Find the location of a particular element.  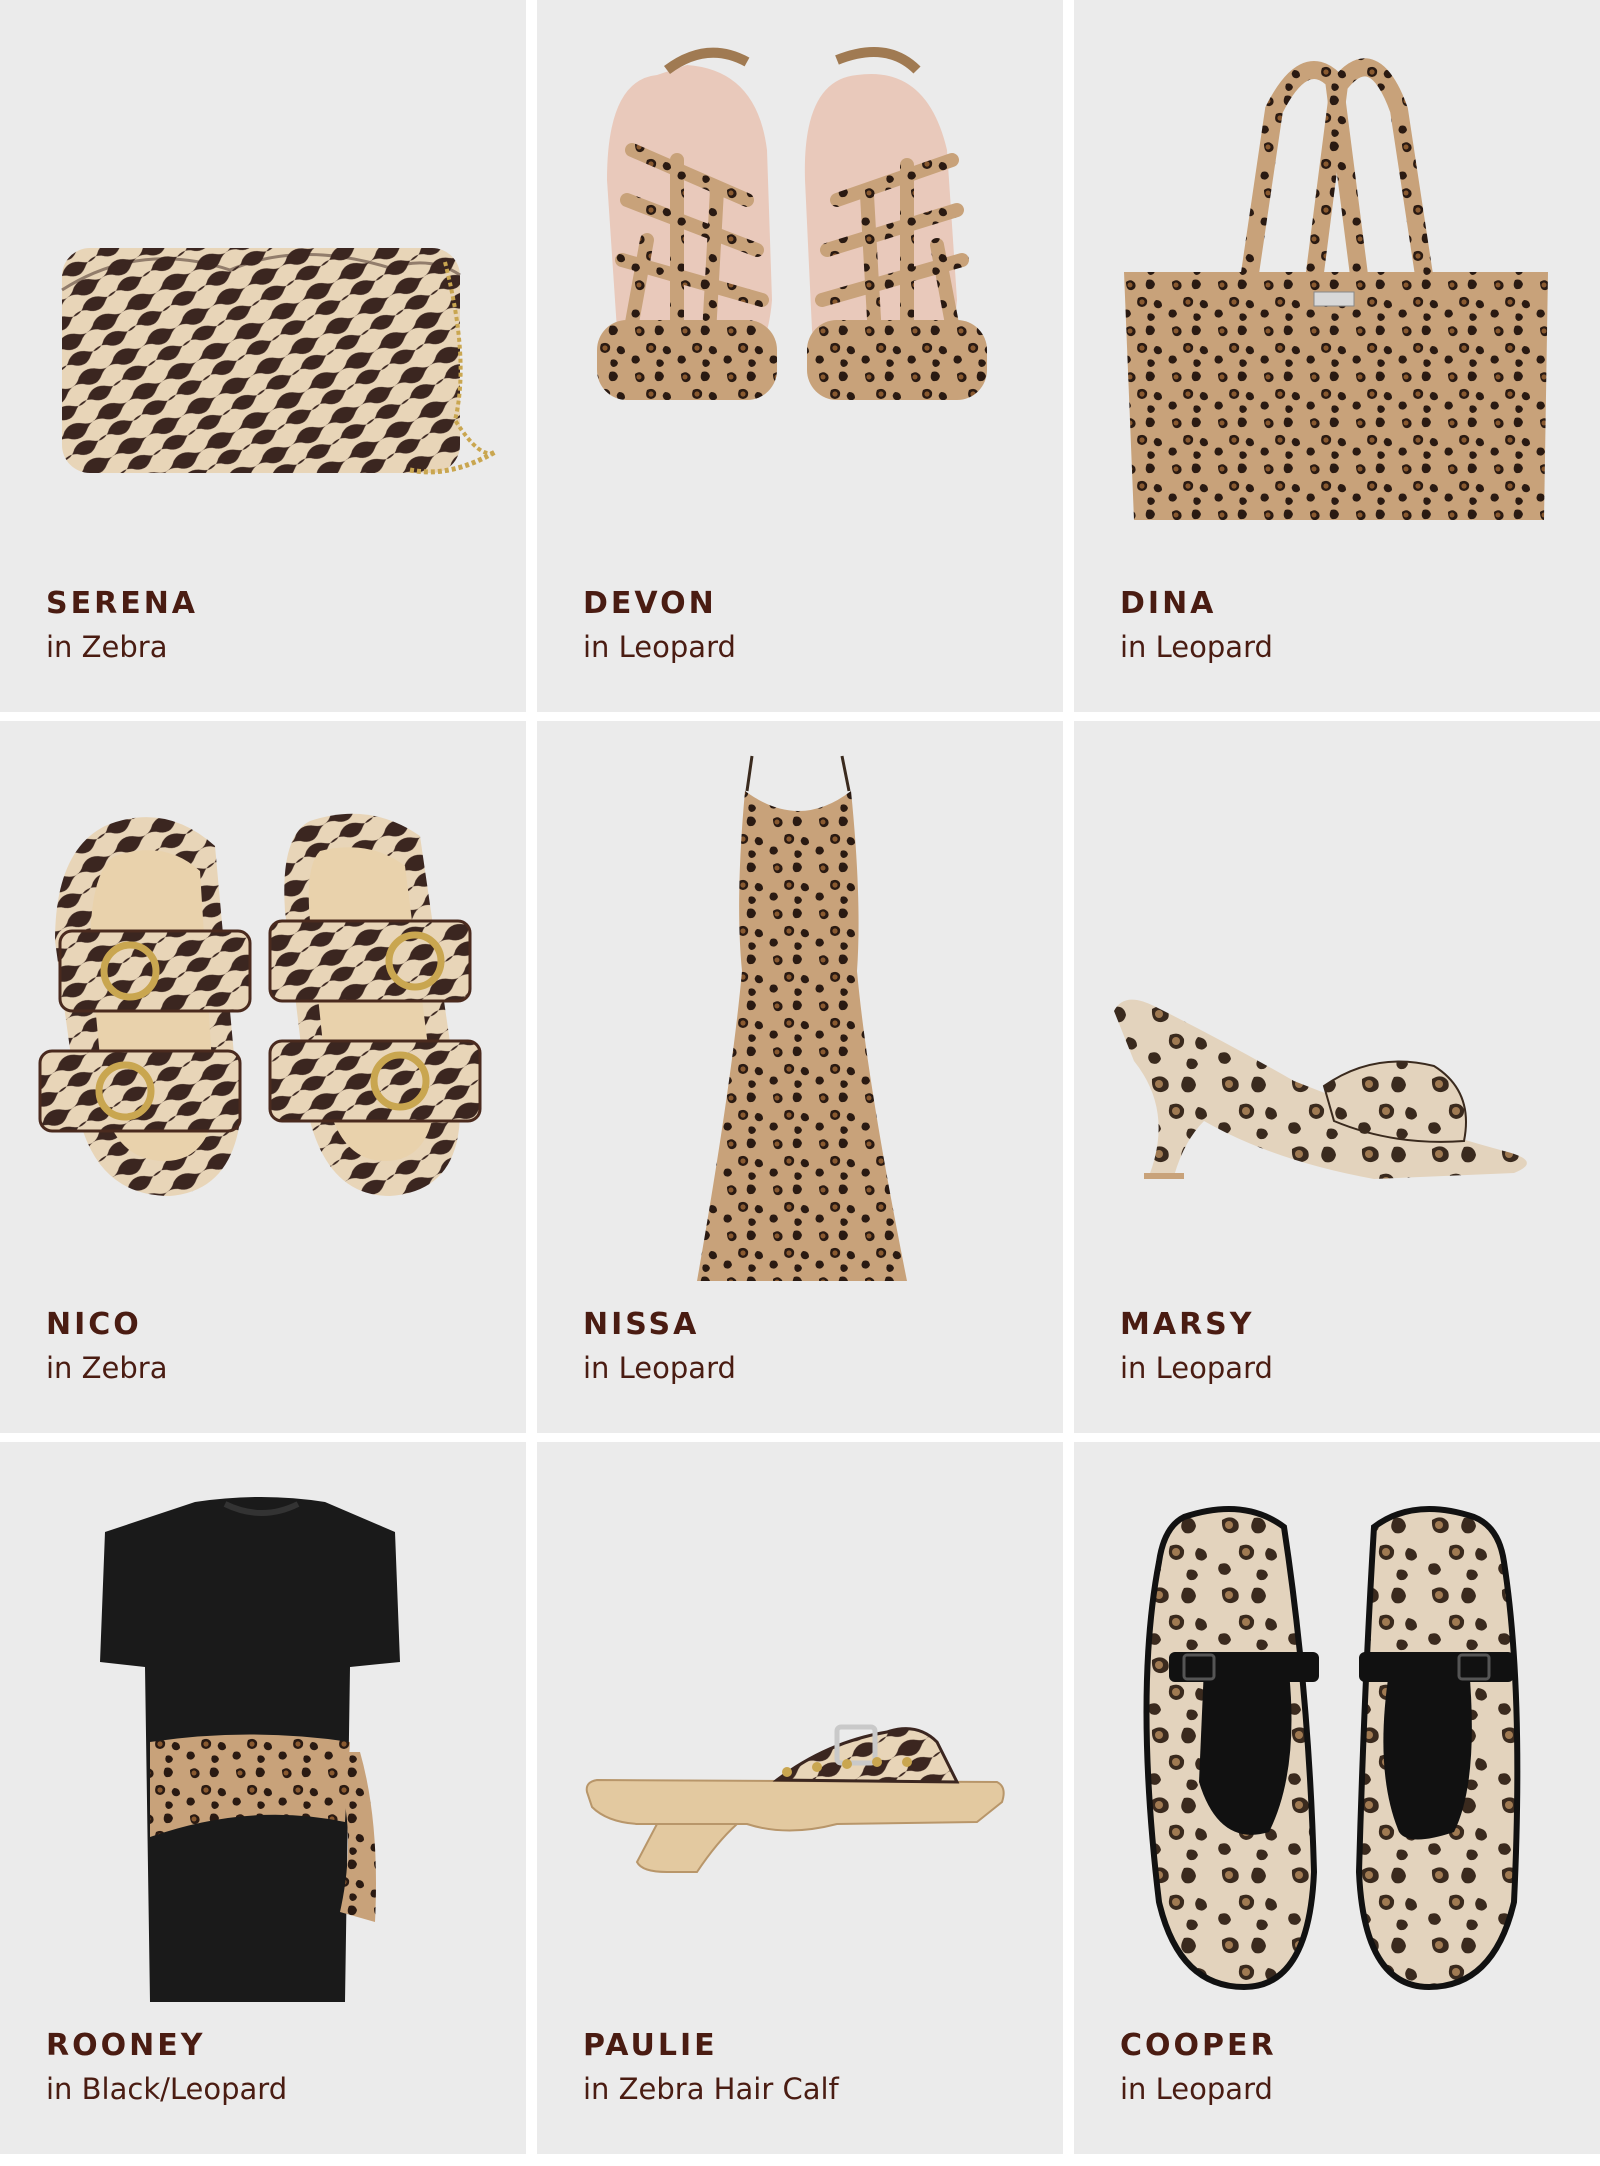

product-name: MARSY is located at coordinates (1187, 1324).